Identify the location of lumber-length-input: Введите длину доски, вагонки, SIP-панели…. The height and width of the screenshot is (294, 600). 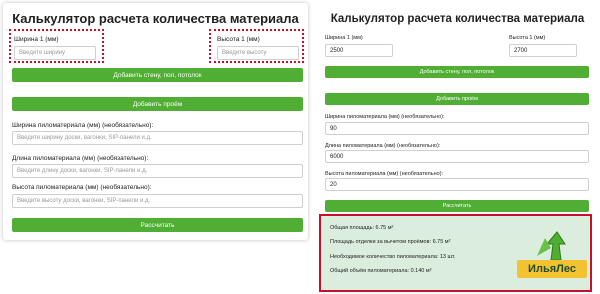
(157, 171).